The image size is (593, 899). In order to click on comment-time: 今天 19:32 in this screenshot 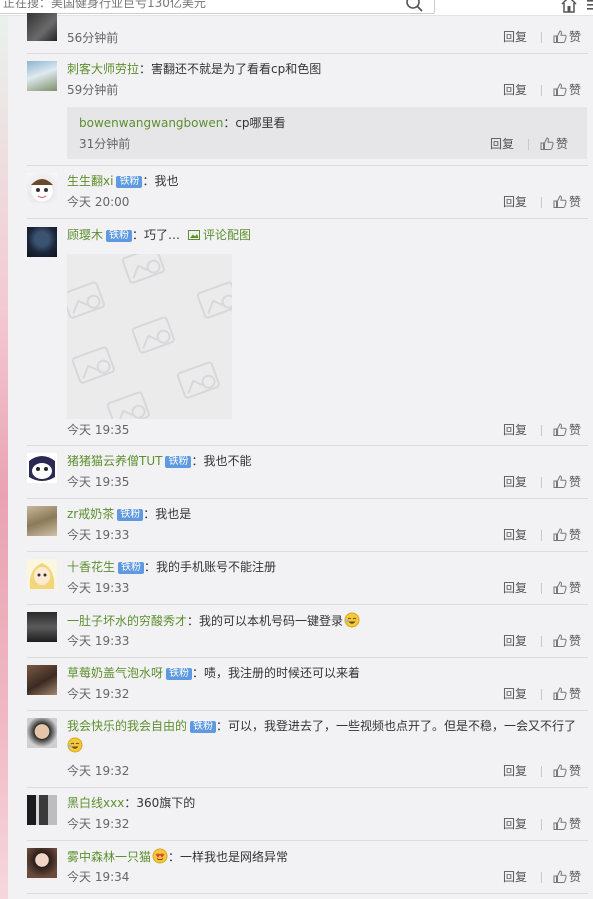, I will do `click(98, 694)`.